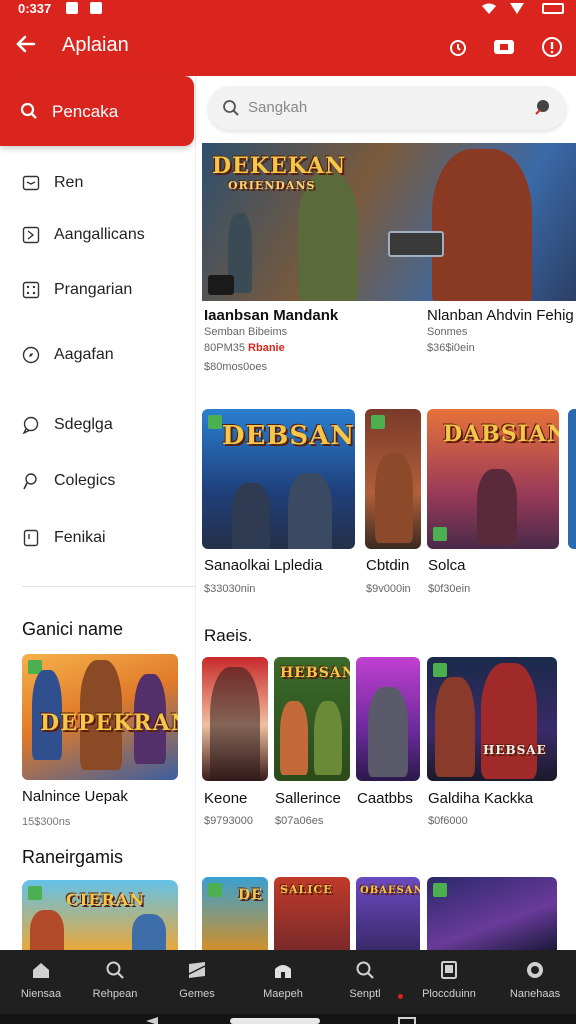 The width and height of the screenshot is (576, 1024). I want to click on game-title: Keone, so click(225, 798).